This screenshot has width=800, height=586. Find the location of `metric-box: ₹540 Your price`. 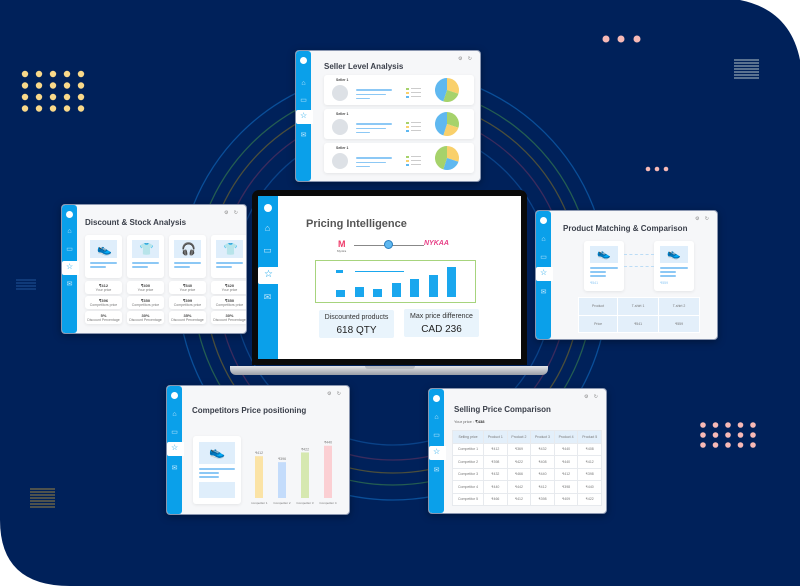

metric-box: ₹540 Your price is located at coordinates (187, 287).